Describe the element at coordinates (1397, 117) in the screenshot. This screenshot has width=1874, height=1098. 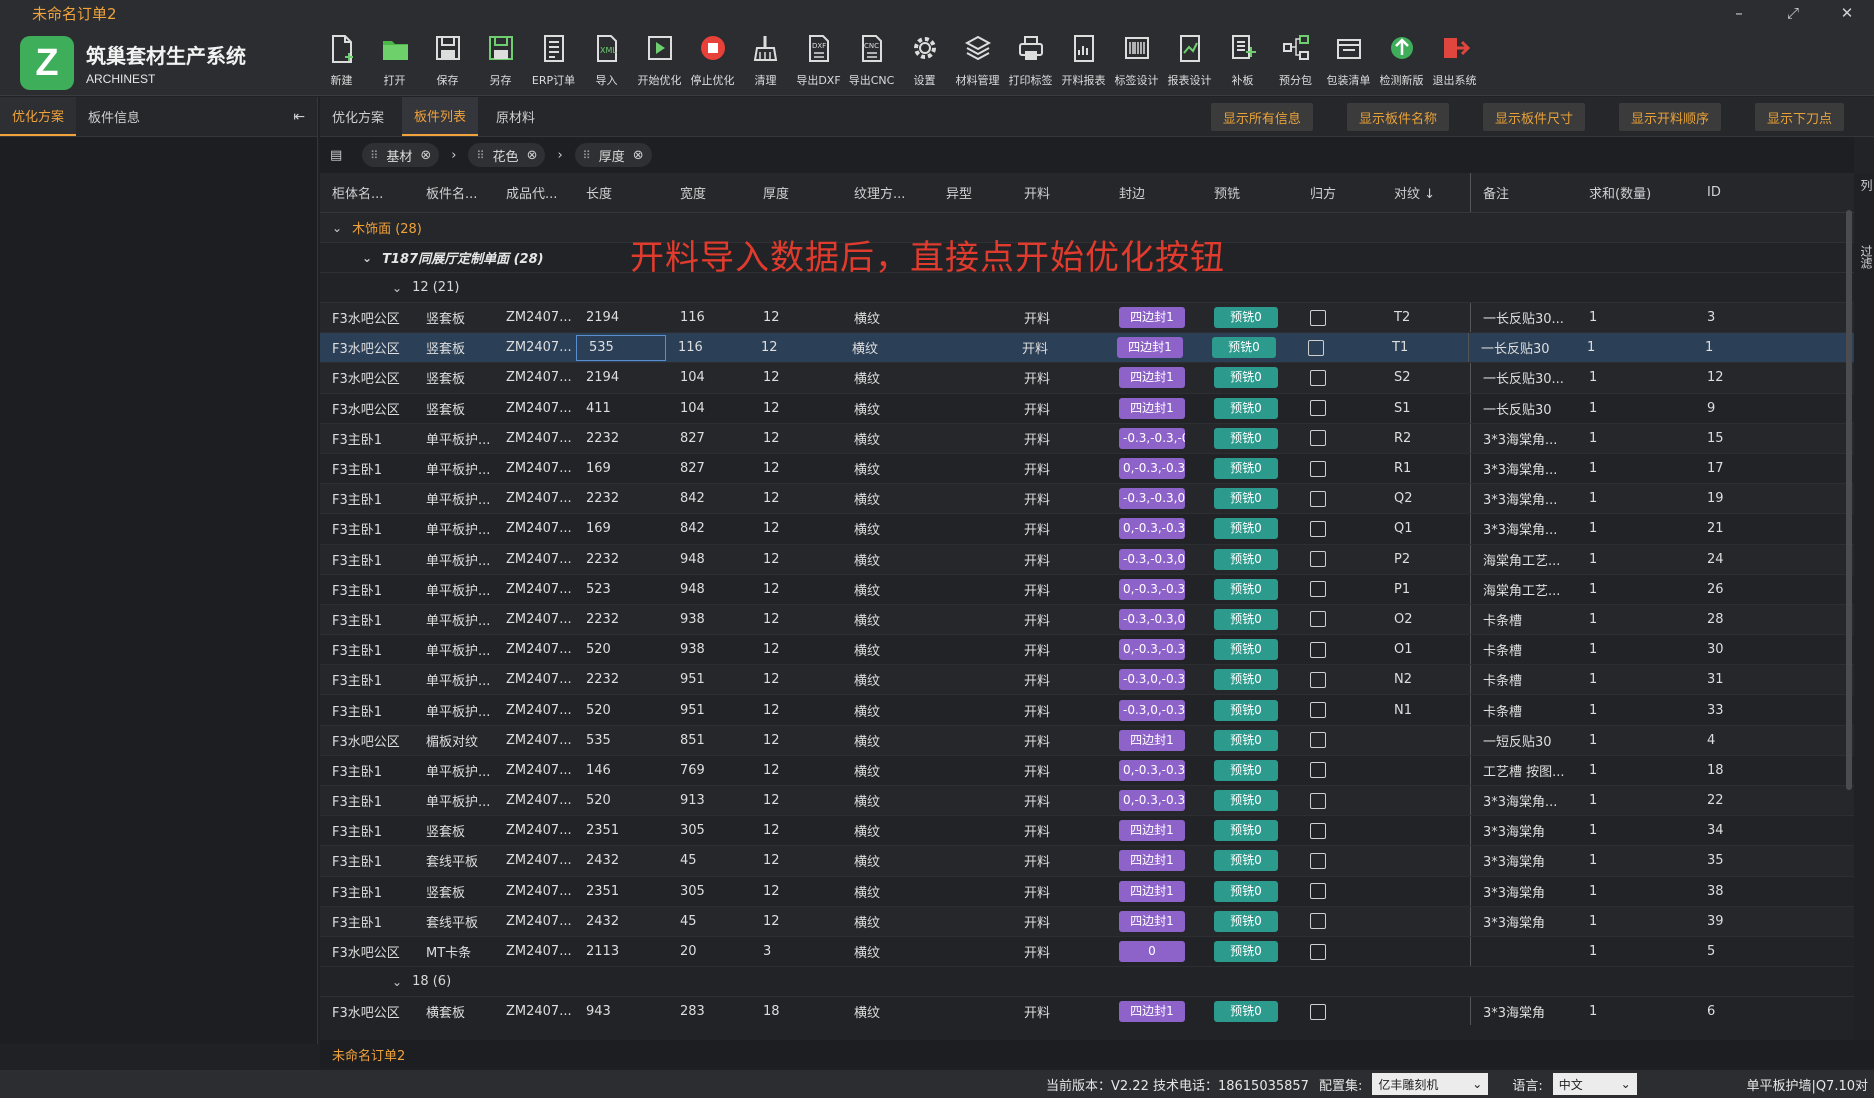
I see `show-panel-name-button: 显示板件名称` at that location.